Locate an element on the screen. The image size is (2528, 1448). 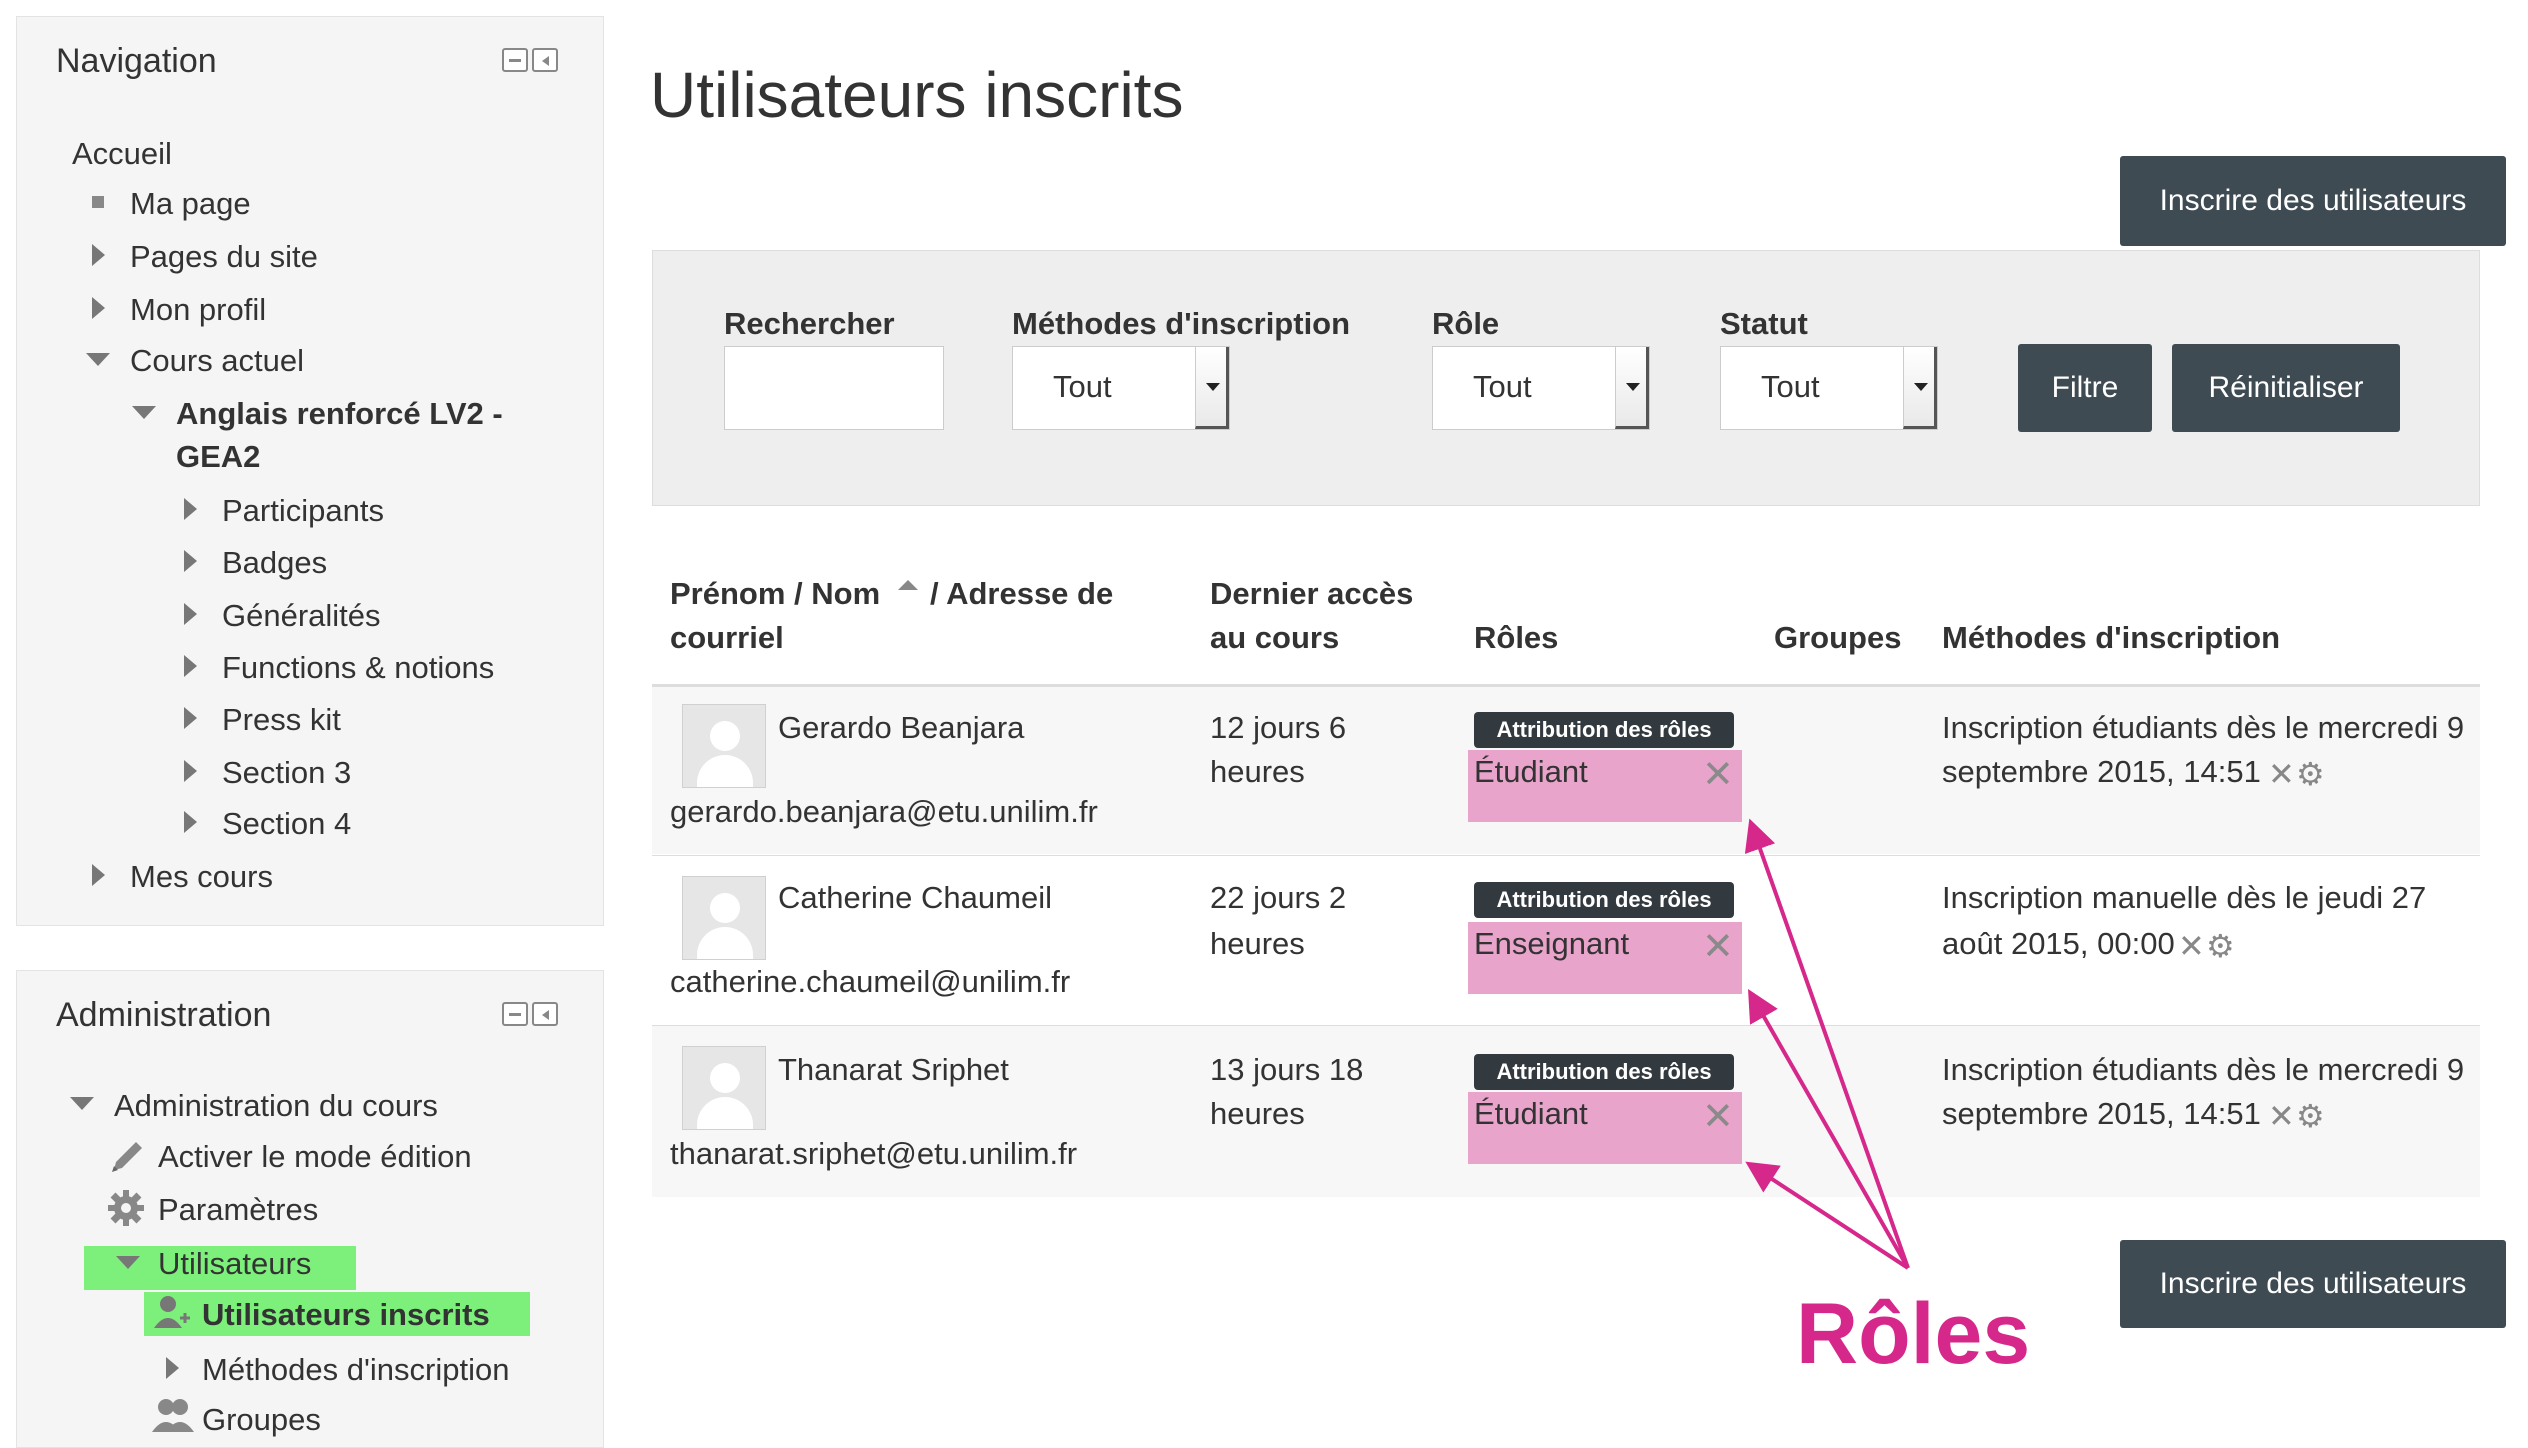
roles-annotation: Rôles is located at coordinates (1913, 1334).